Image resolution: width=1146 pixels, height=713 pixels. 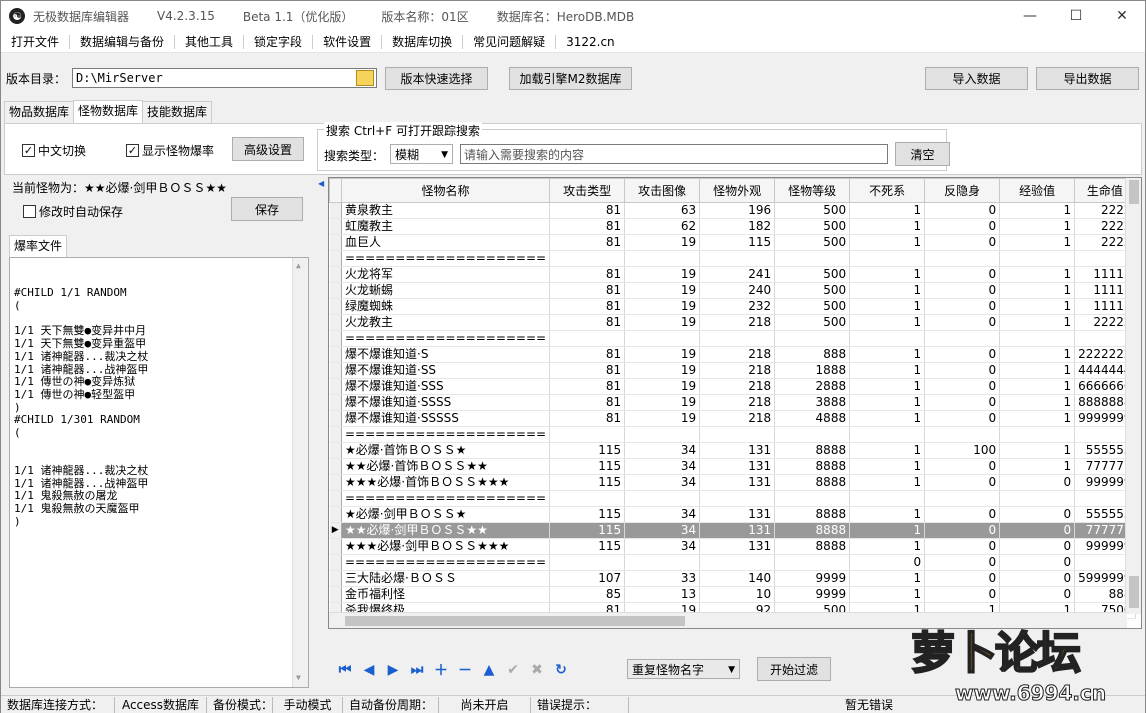 I want to click on clear-button: 清空, so click(x=922, y=154).